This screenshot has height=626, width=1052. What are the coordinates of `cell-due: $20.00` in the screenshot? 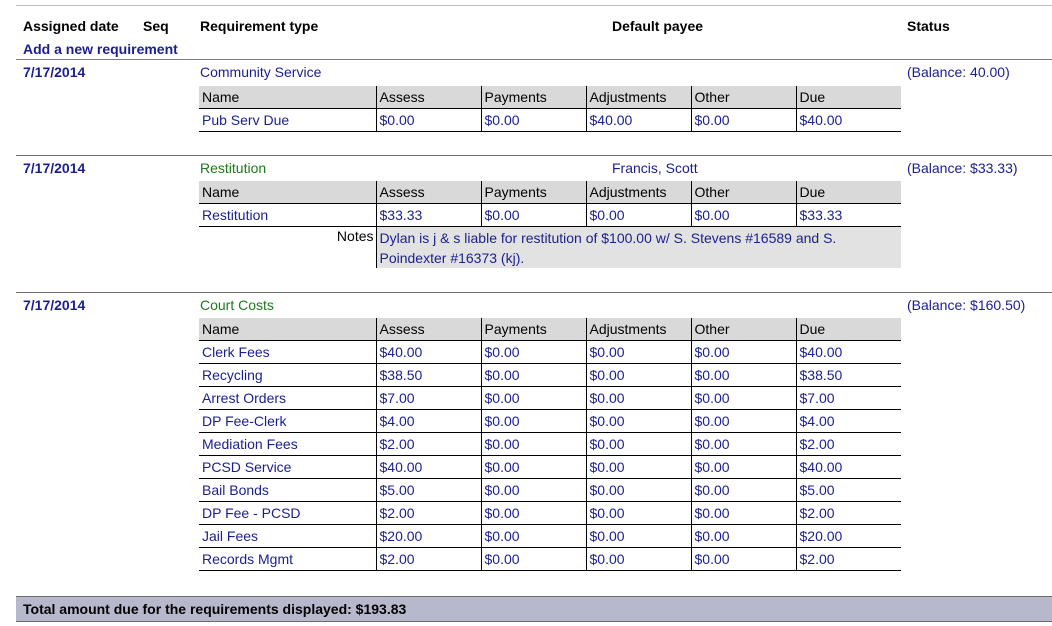 It's located at (848, 536).